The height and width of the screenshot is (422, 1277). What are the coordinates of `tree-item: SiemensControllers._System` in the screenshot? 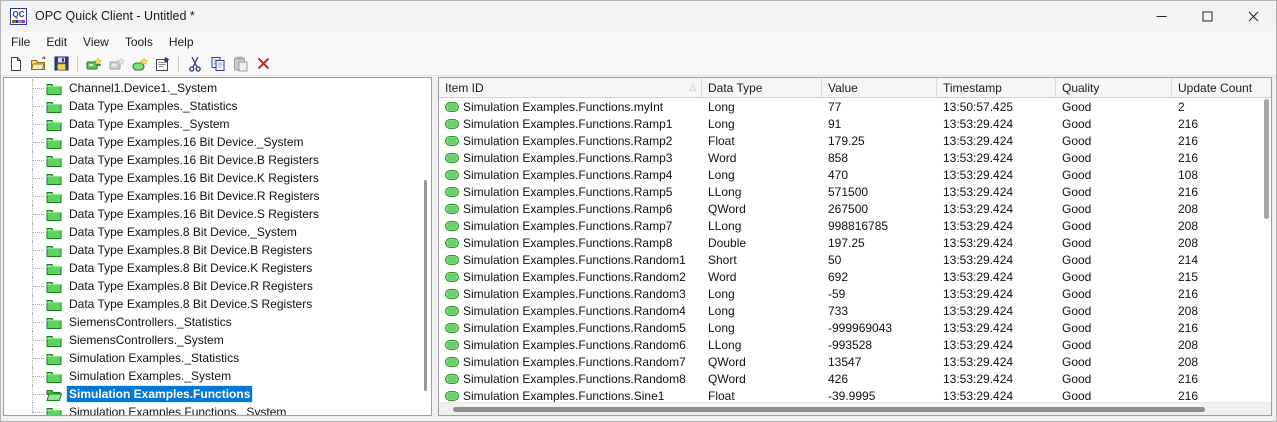 It's located at (210, 340).